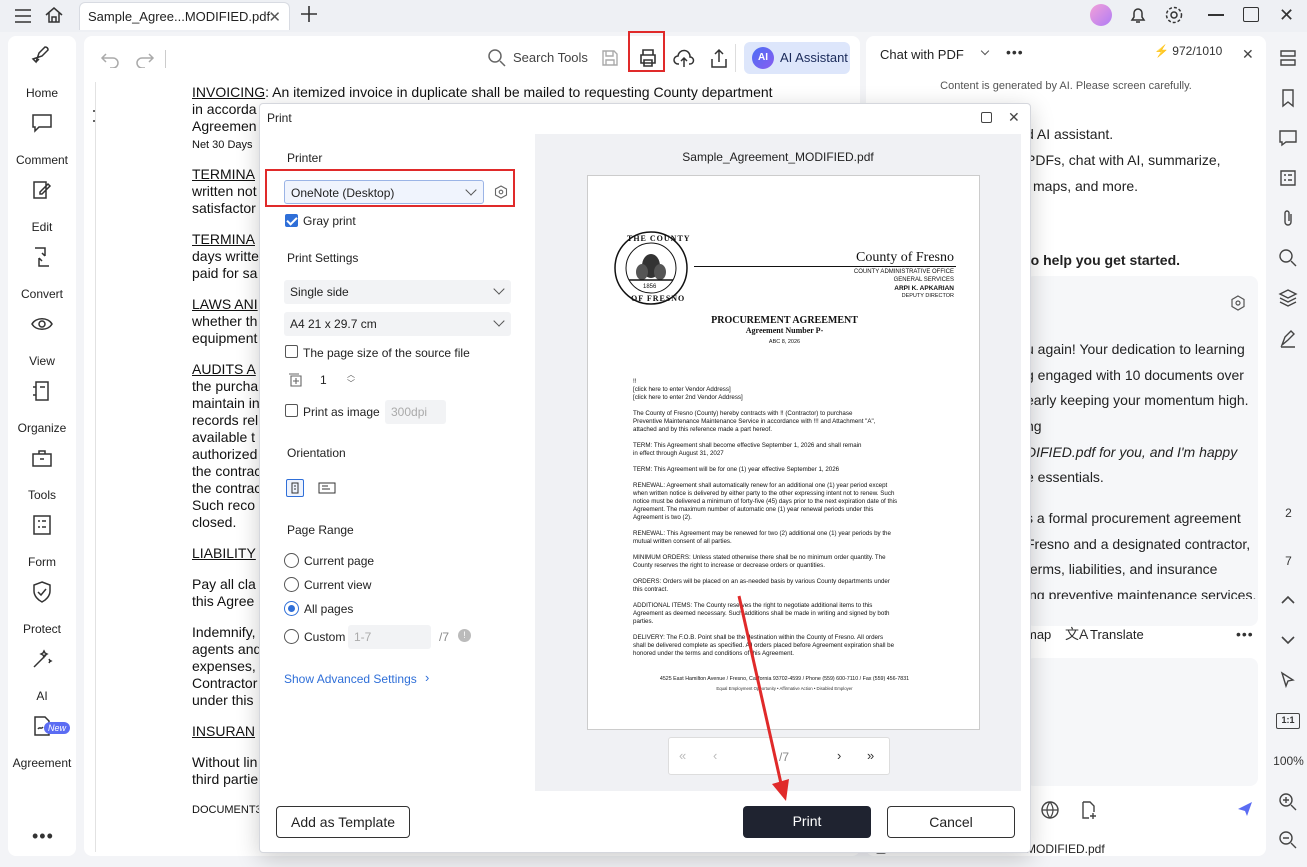  Describe the element at coordinates (291, 220) in the screenshot. I see `gray-print-checkbox` at that location.